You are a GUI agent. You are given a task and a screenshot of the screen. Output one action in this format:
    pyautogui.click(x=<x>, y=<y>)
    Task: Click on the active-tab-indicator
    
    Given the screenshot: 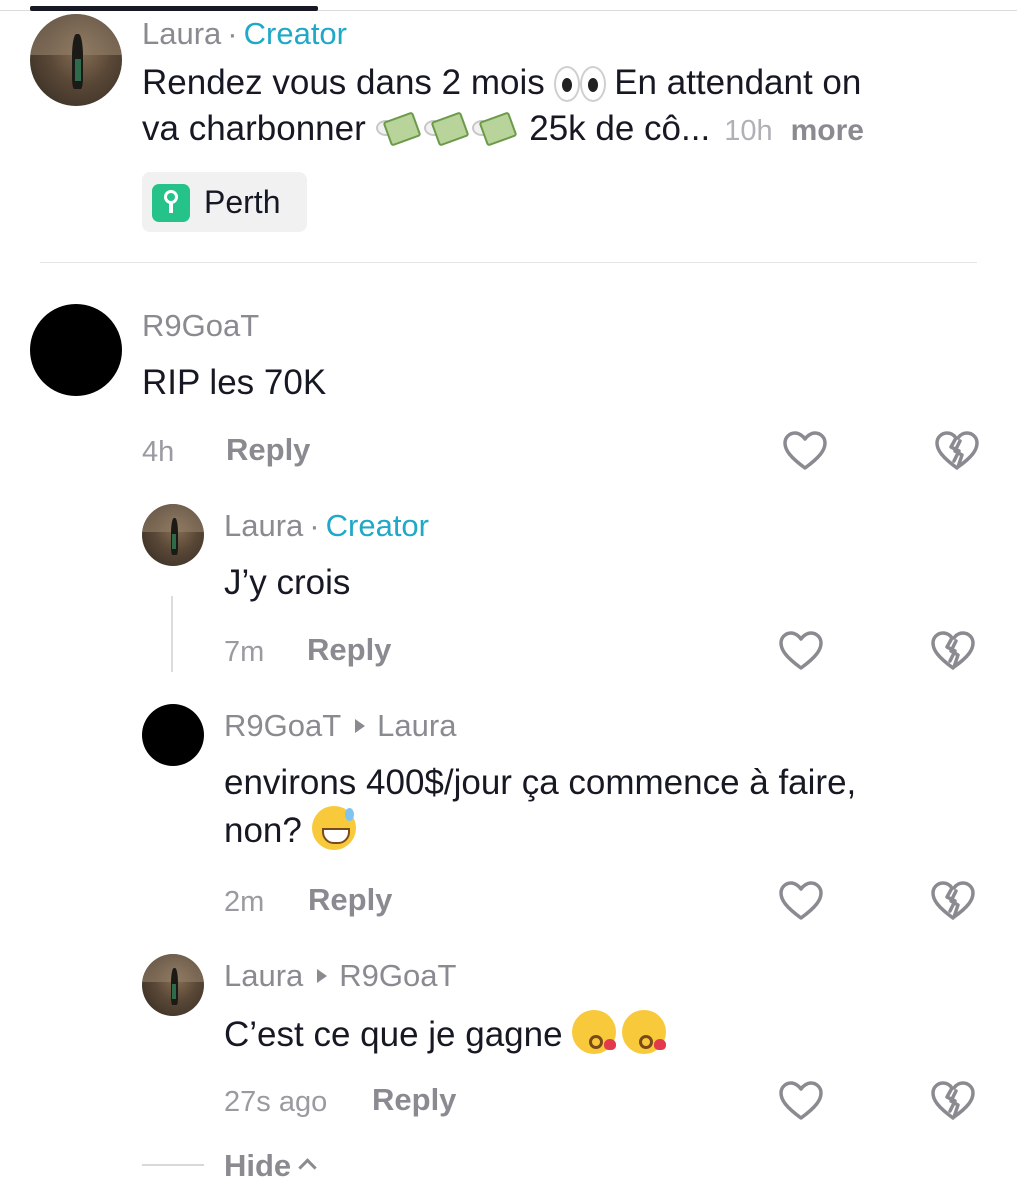 What is the action you would take?
    pyautogui.click(x=174, y=8)
    